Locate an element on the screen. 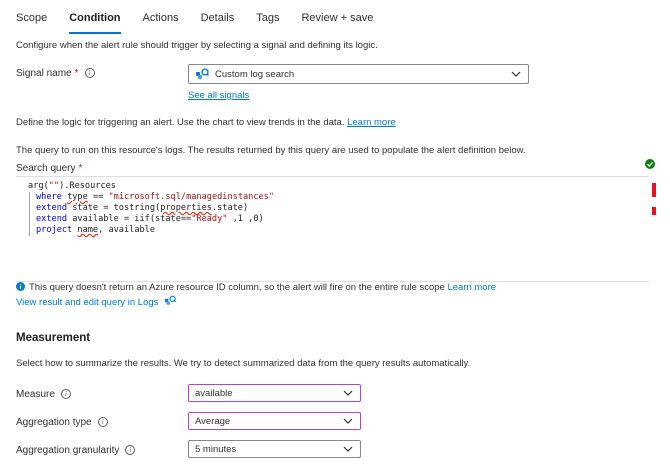  signal-name-label: Signal name * i is located at coordinates (55, 73).